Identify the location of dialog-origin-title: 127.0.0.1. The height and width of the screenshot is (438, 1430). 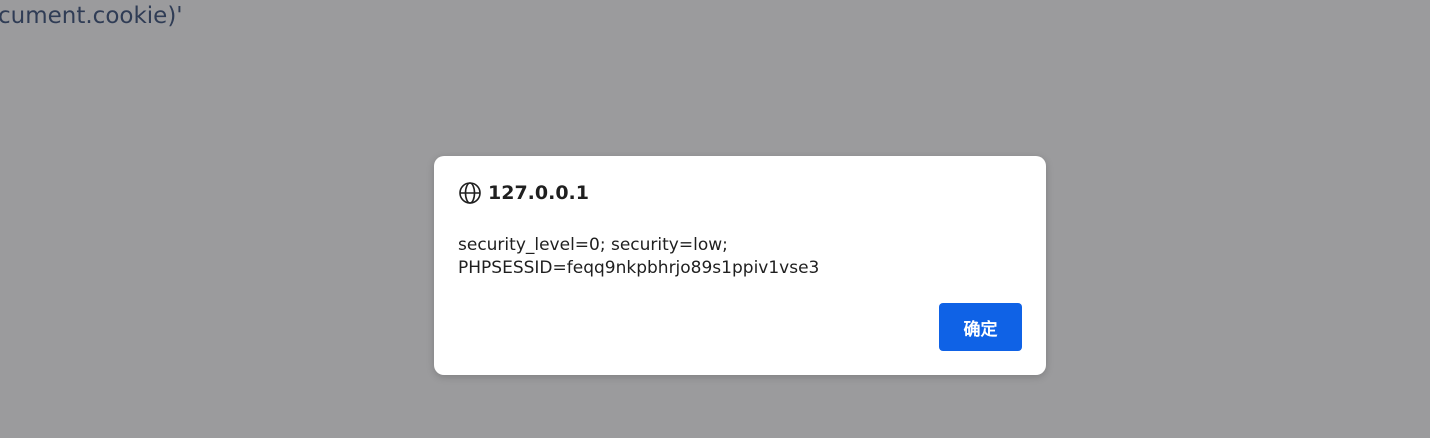
(538, 193).